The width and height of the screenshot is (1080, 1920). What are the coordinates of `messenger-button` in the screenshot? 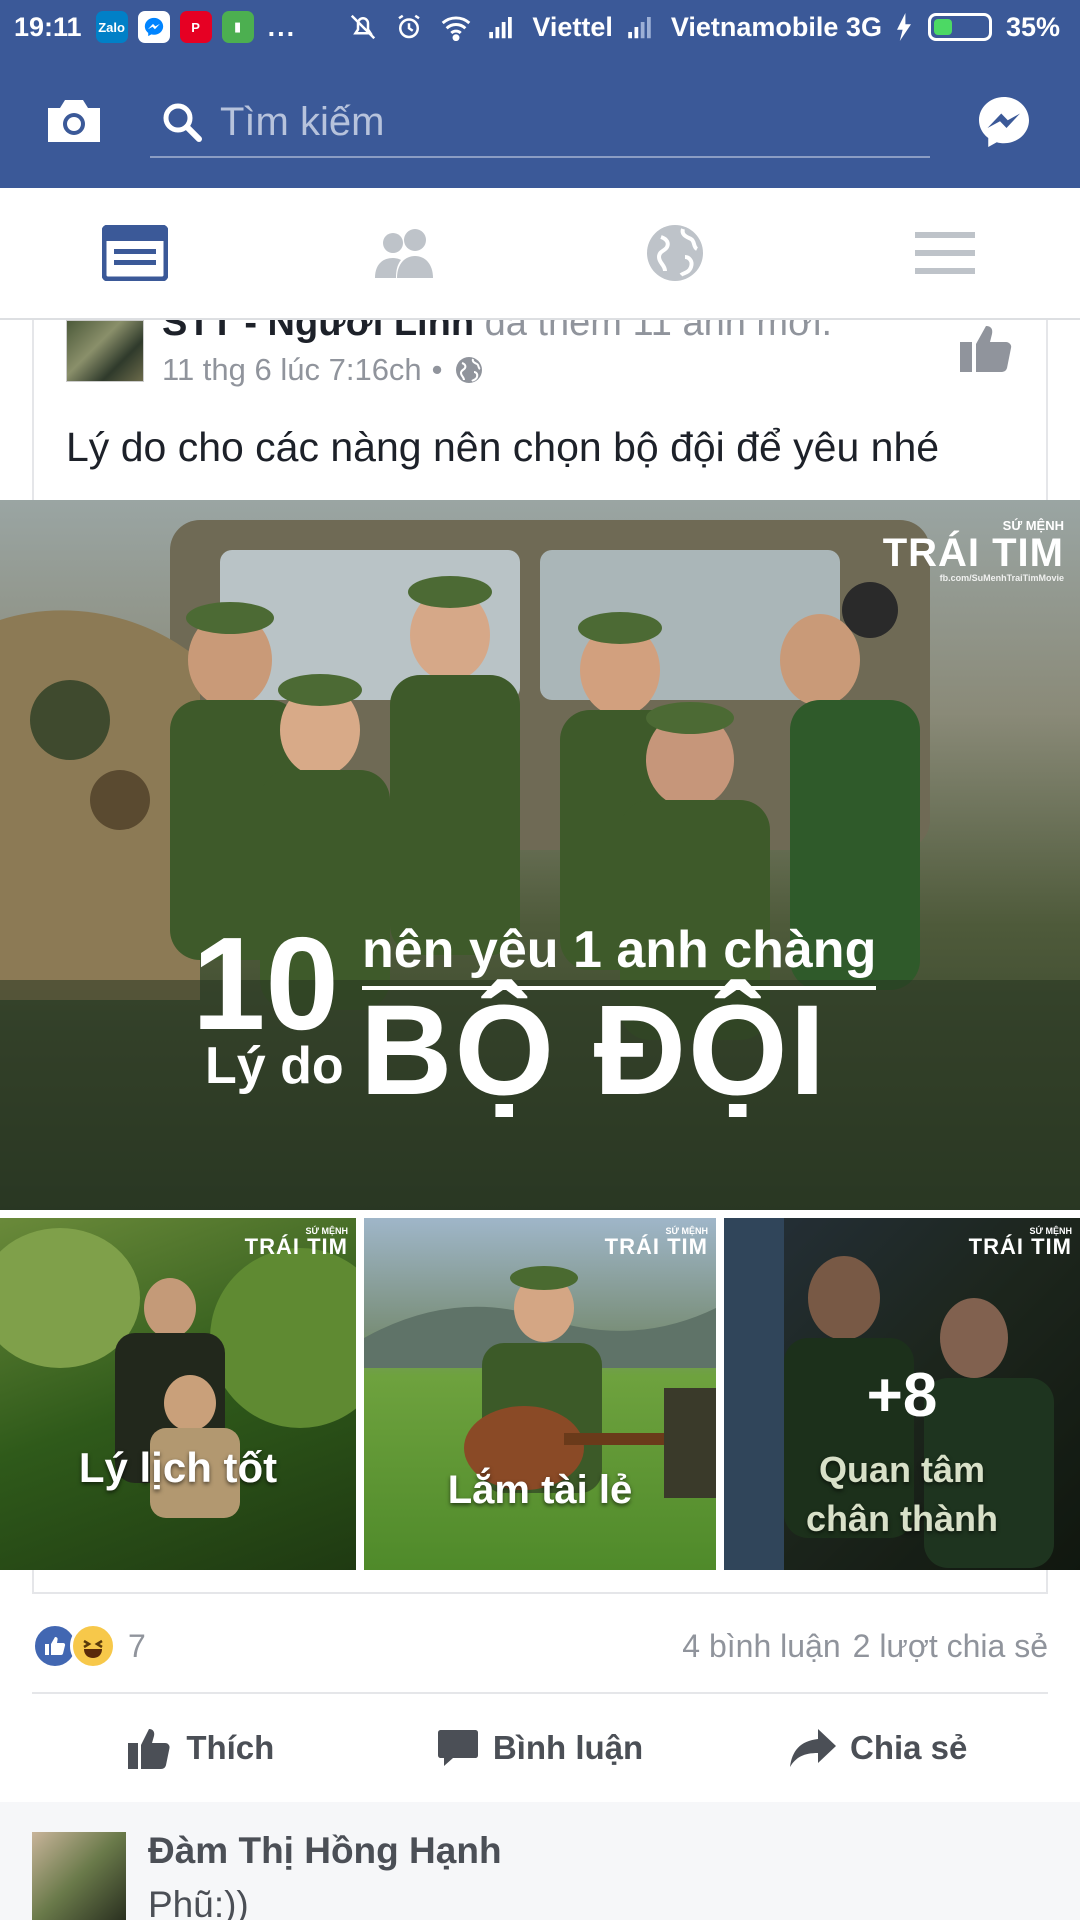 It's located at (1004, 122).